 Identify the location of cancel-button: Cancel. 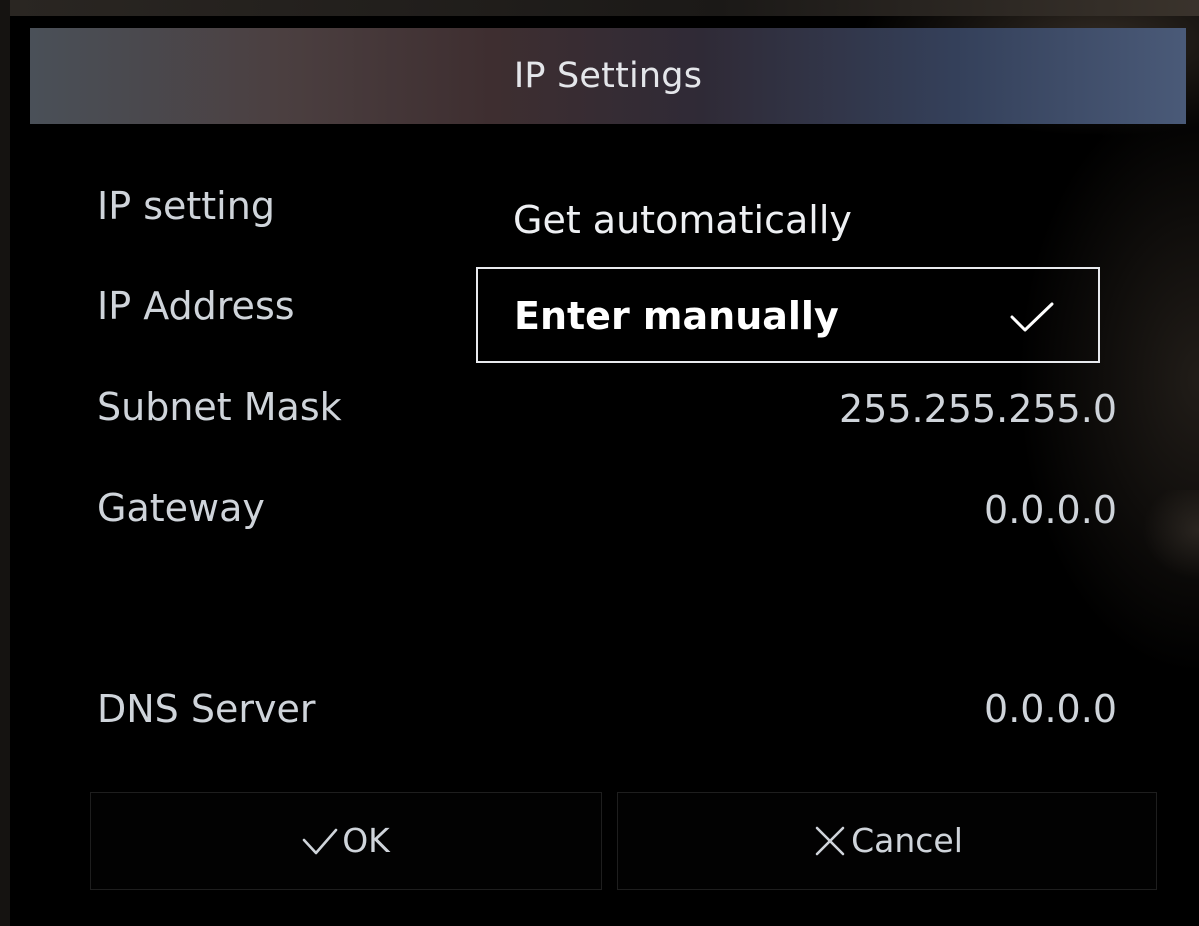
(887, 841).